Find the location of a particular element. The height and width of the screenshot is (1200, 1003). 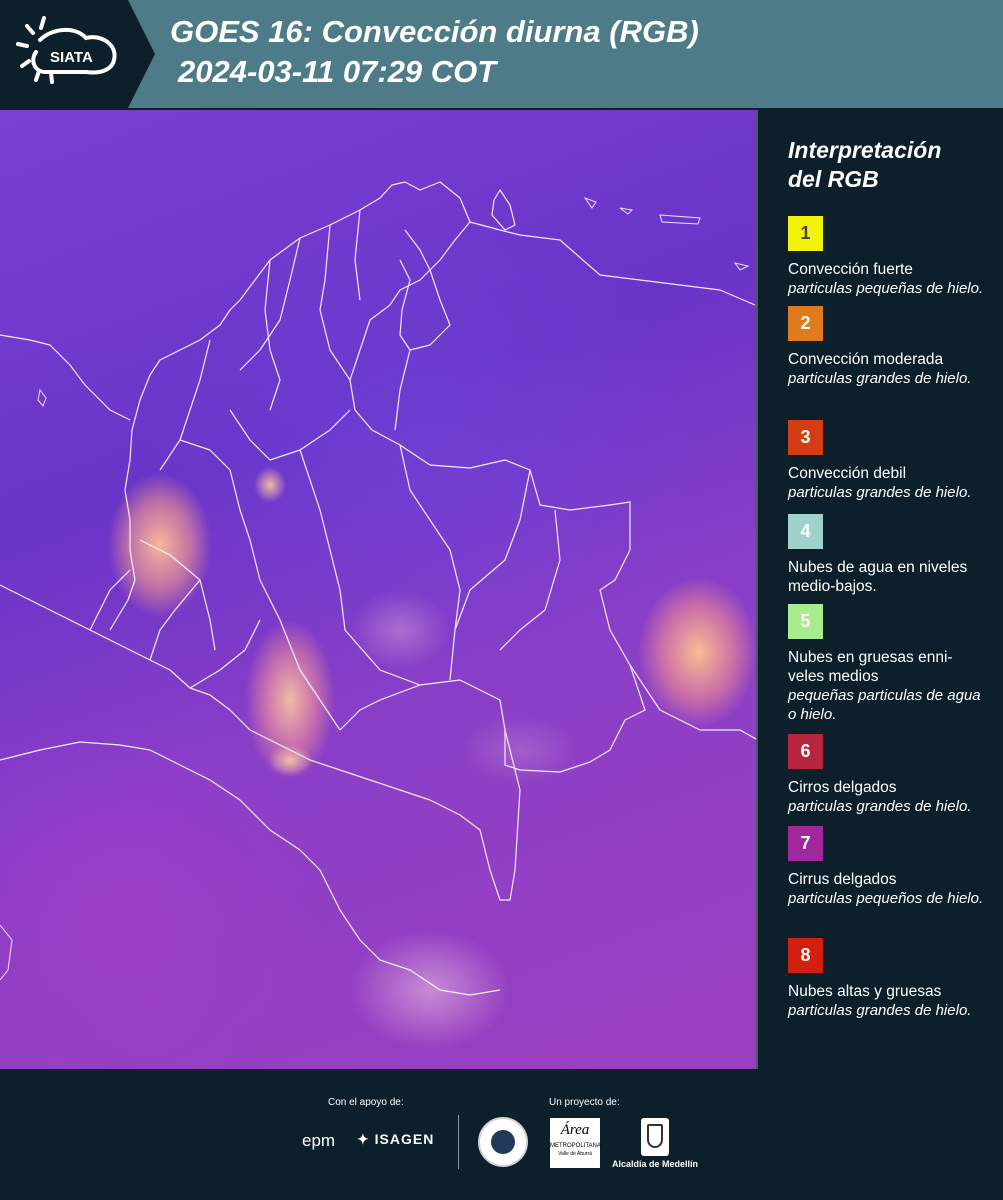

area-metropolitana-logo: Área METROPOLITANA Valle de Aburrá is located at coordinates (575, 1143).